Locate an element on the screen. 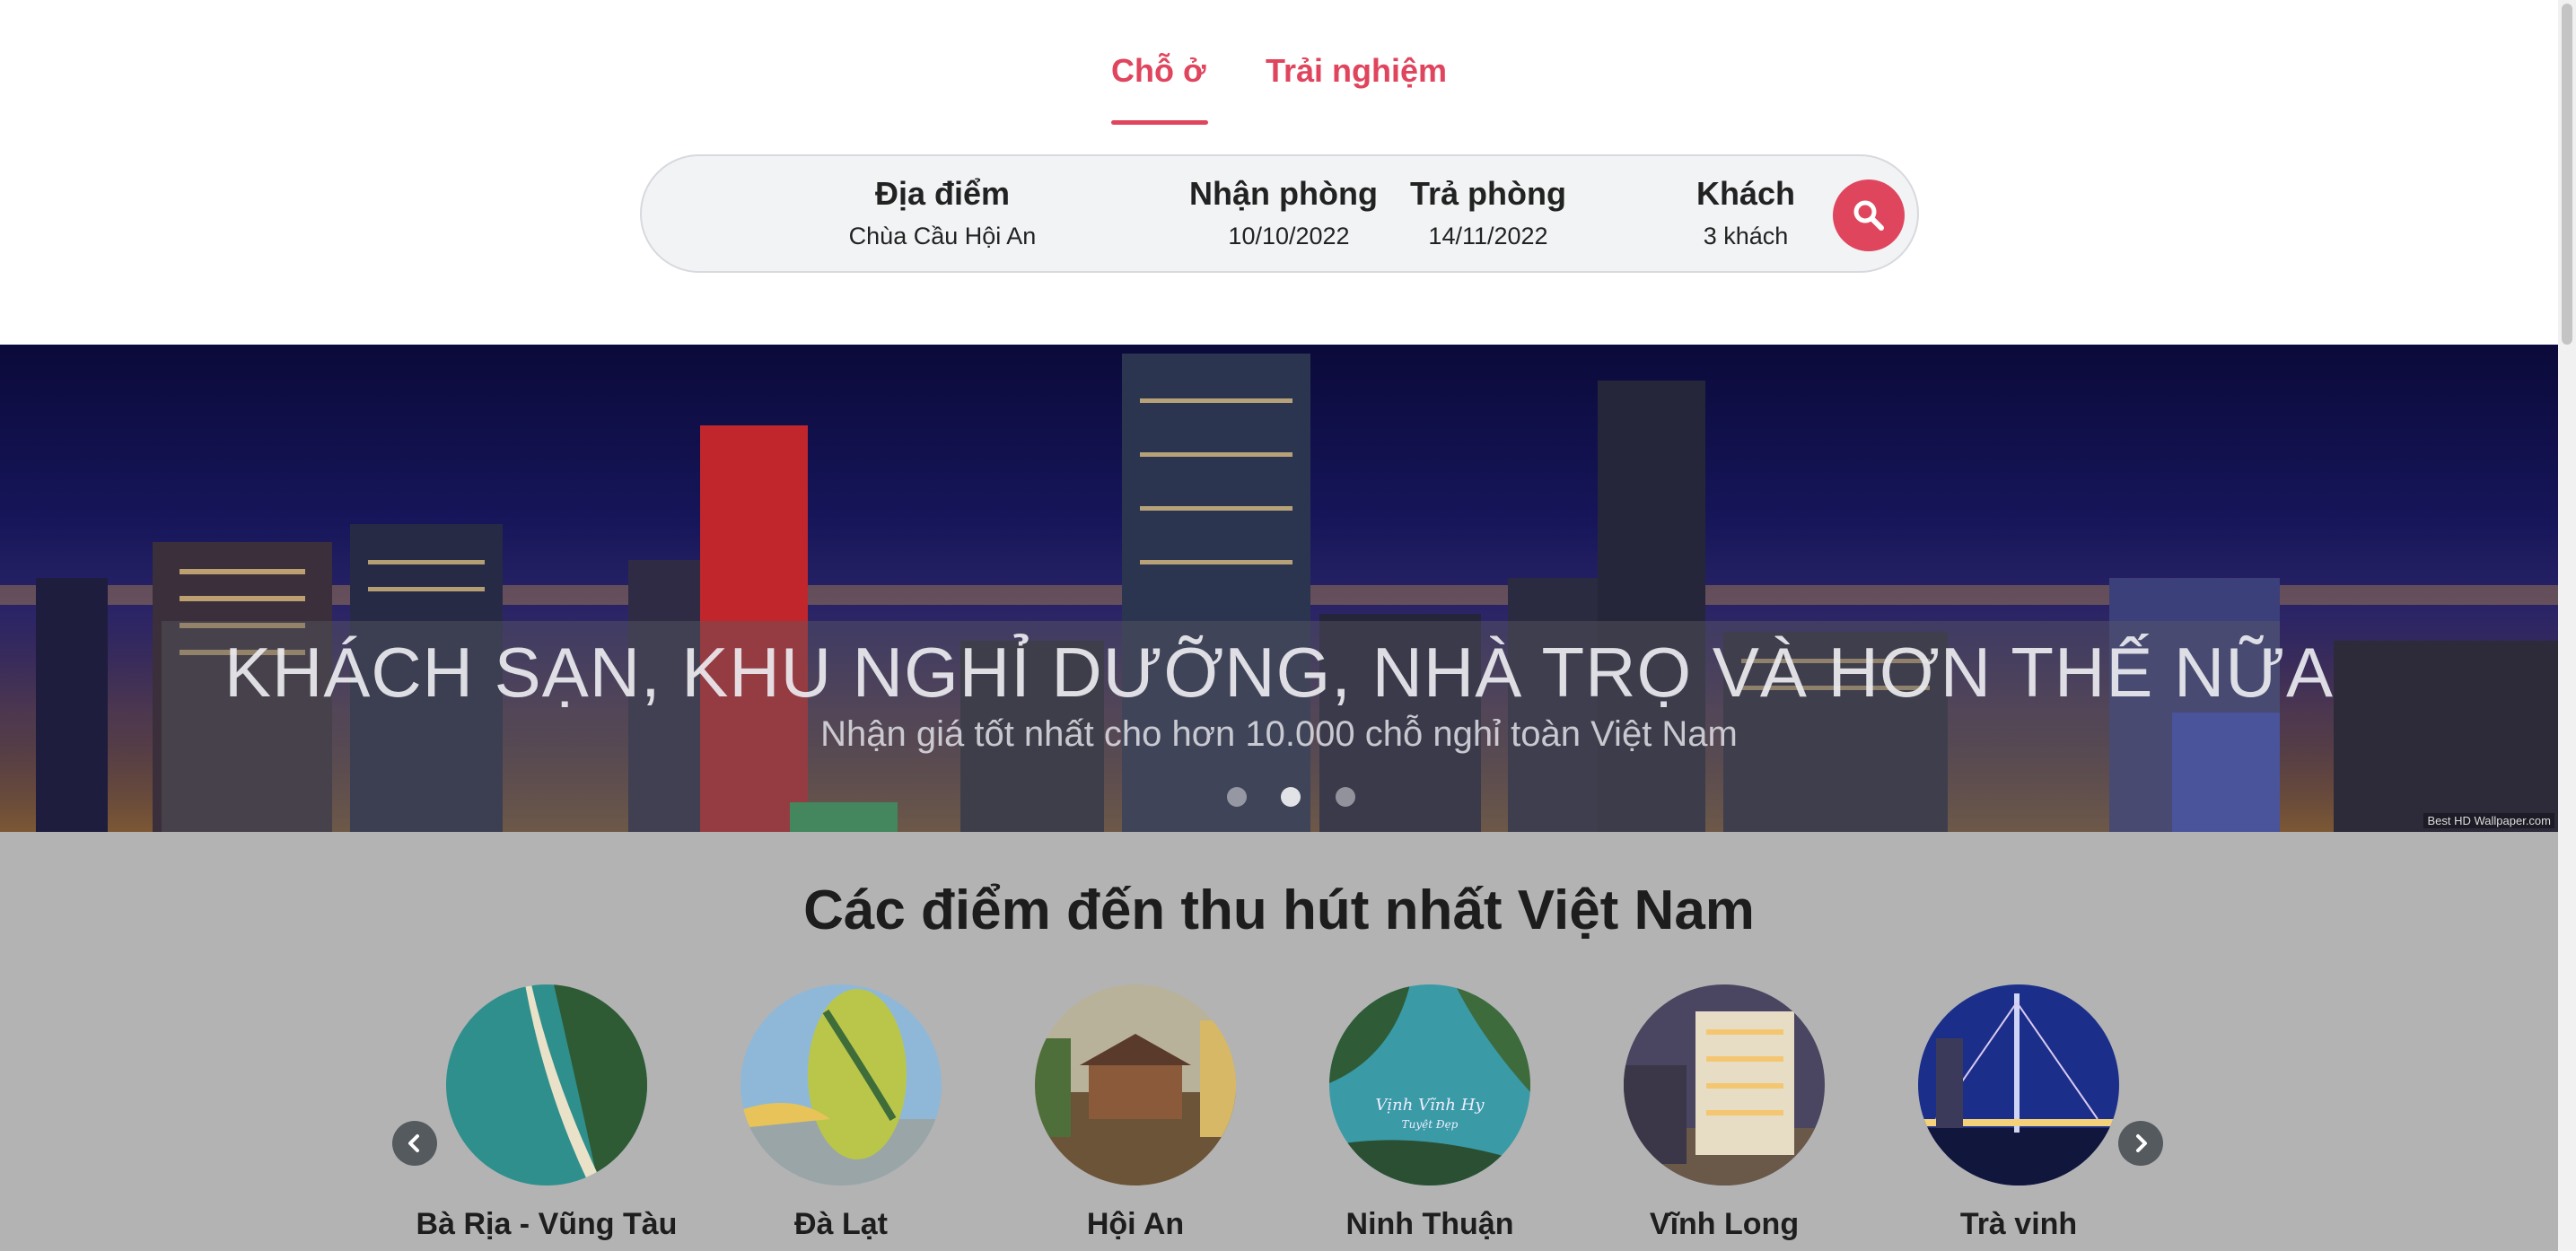 This screenshot has width=2576, height=1251. destination-image-caption-sub: Tuyệt Đẹp is located at coordinates (1430, 1124).